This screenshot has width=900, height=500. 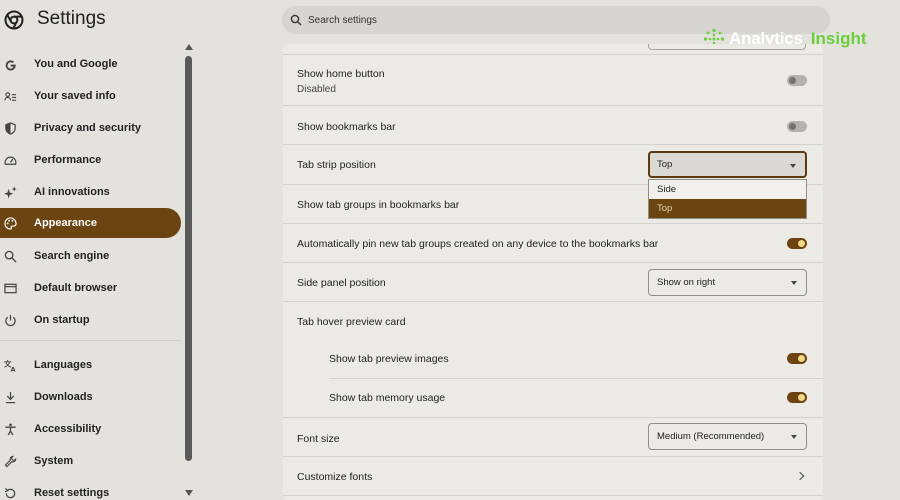 I want to click on speedometer-icon, so click(x=10, y=160).